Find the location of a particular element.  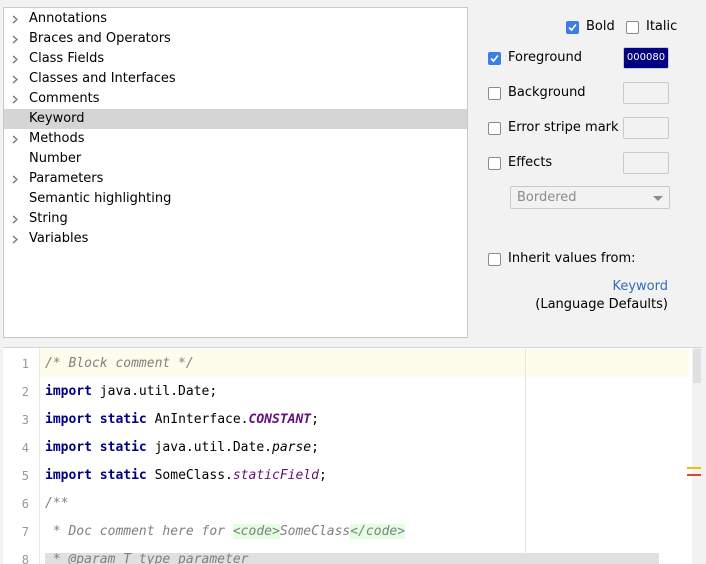

inherit-keyword-link: Keyword is located at coordinates (640, 287).